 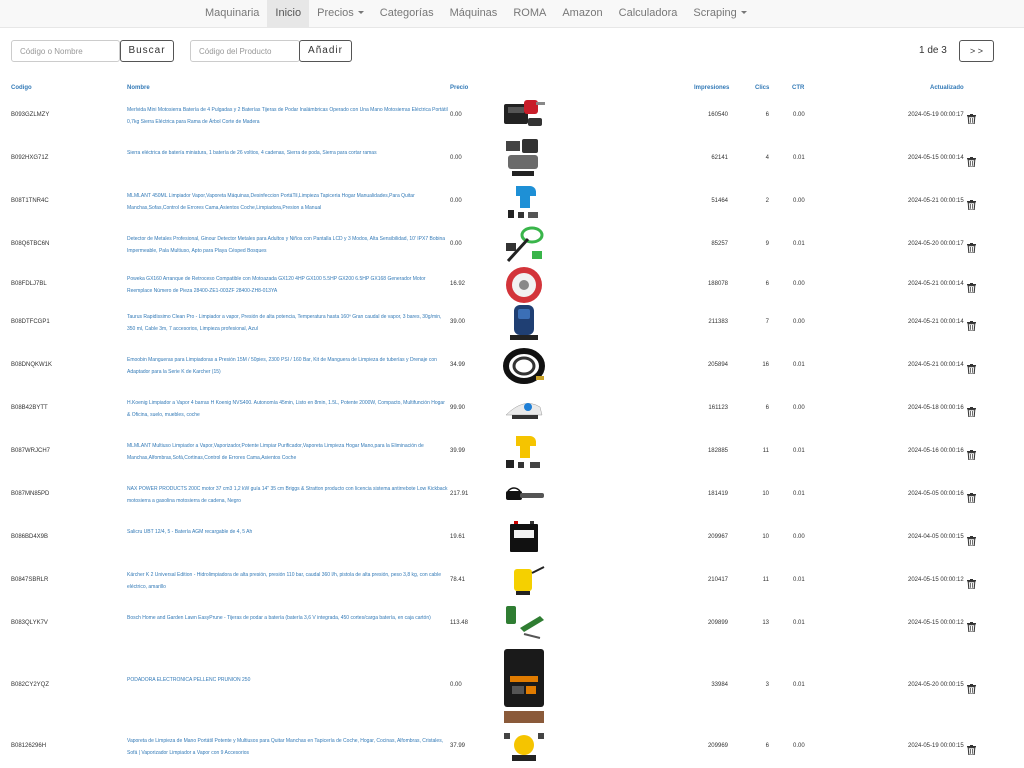 What do you see at coordinates (524, 116) in the screenshot?
I see `chainsaw-case-icon` at bounding box center [524, 116].